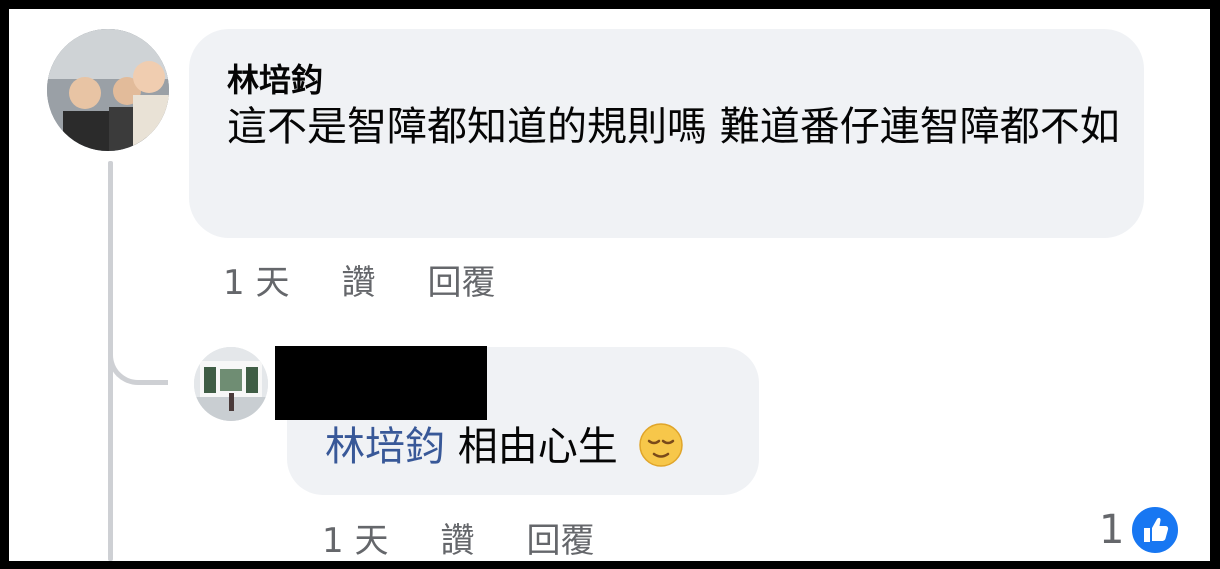 The image size is (1220, 569). Describe the element at coordinates (231, 384) in the screenshot. I see `reply-avatar` at that location.